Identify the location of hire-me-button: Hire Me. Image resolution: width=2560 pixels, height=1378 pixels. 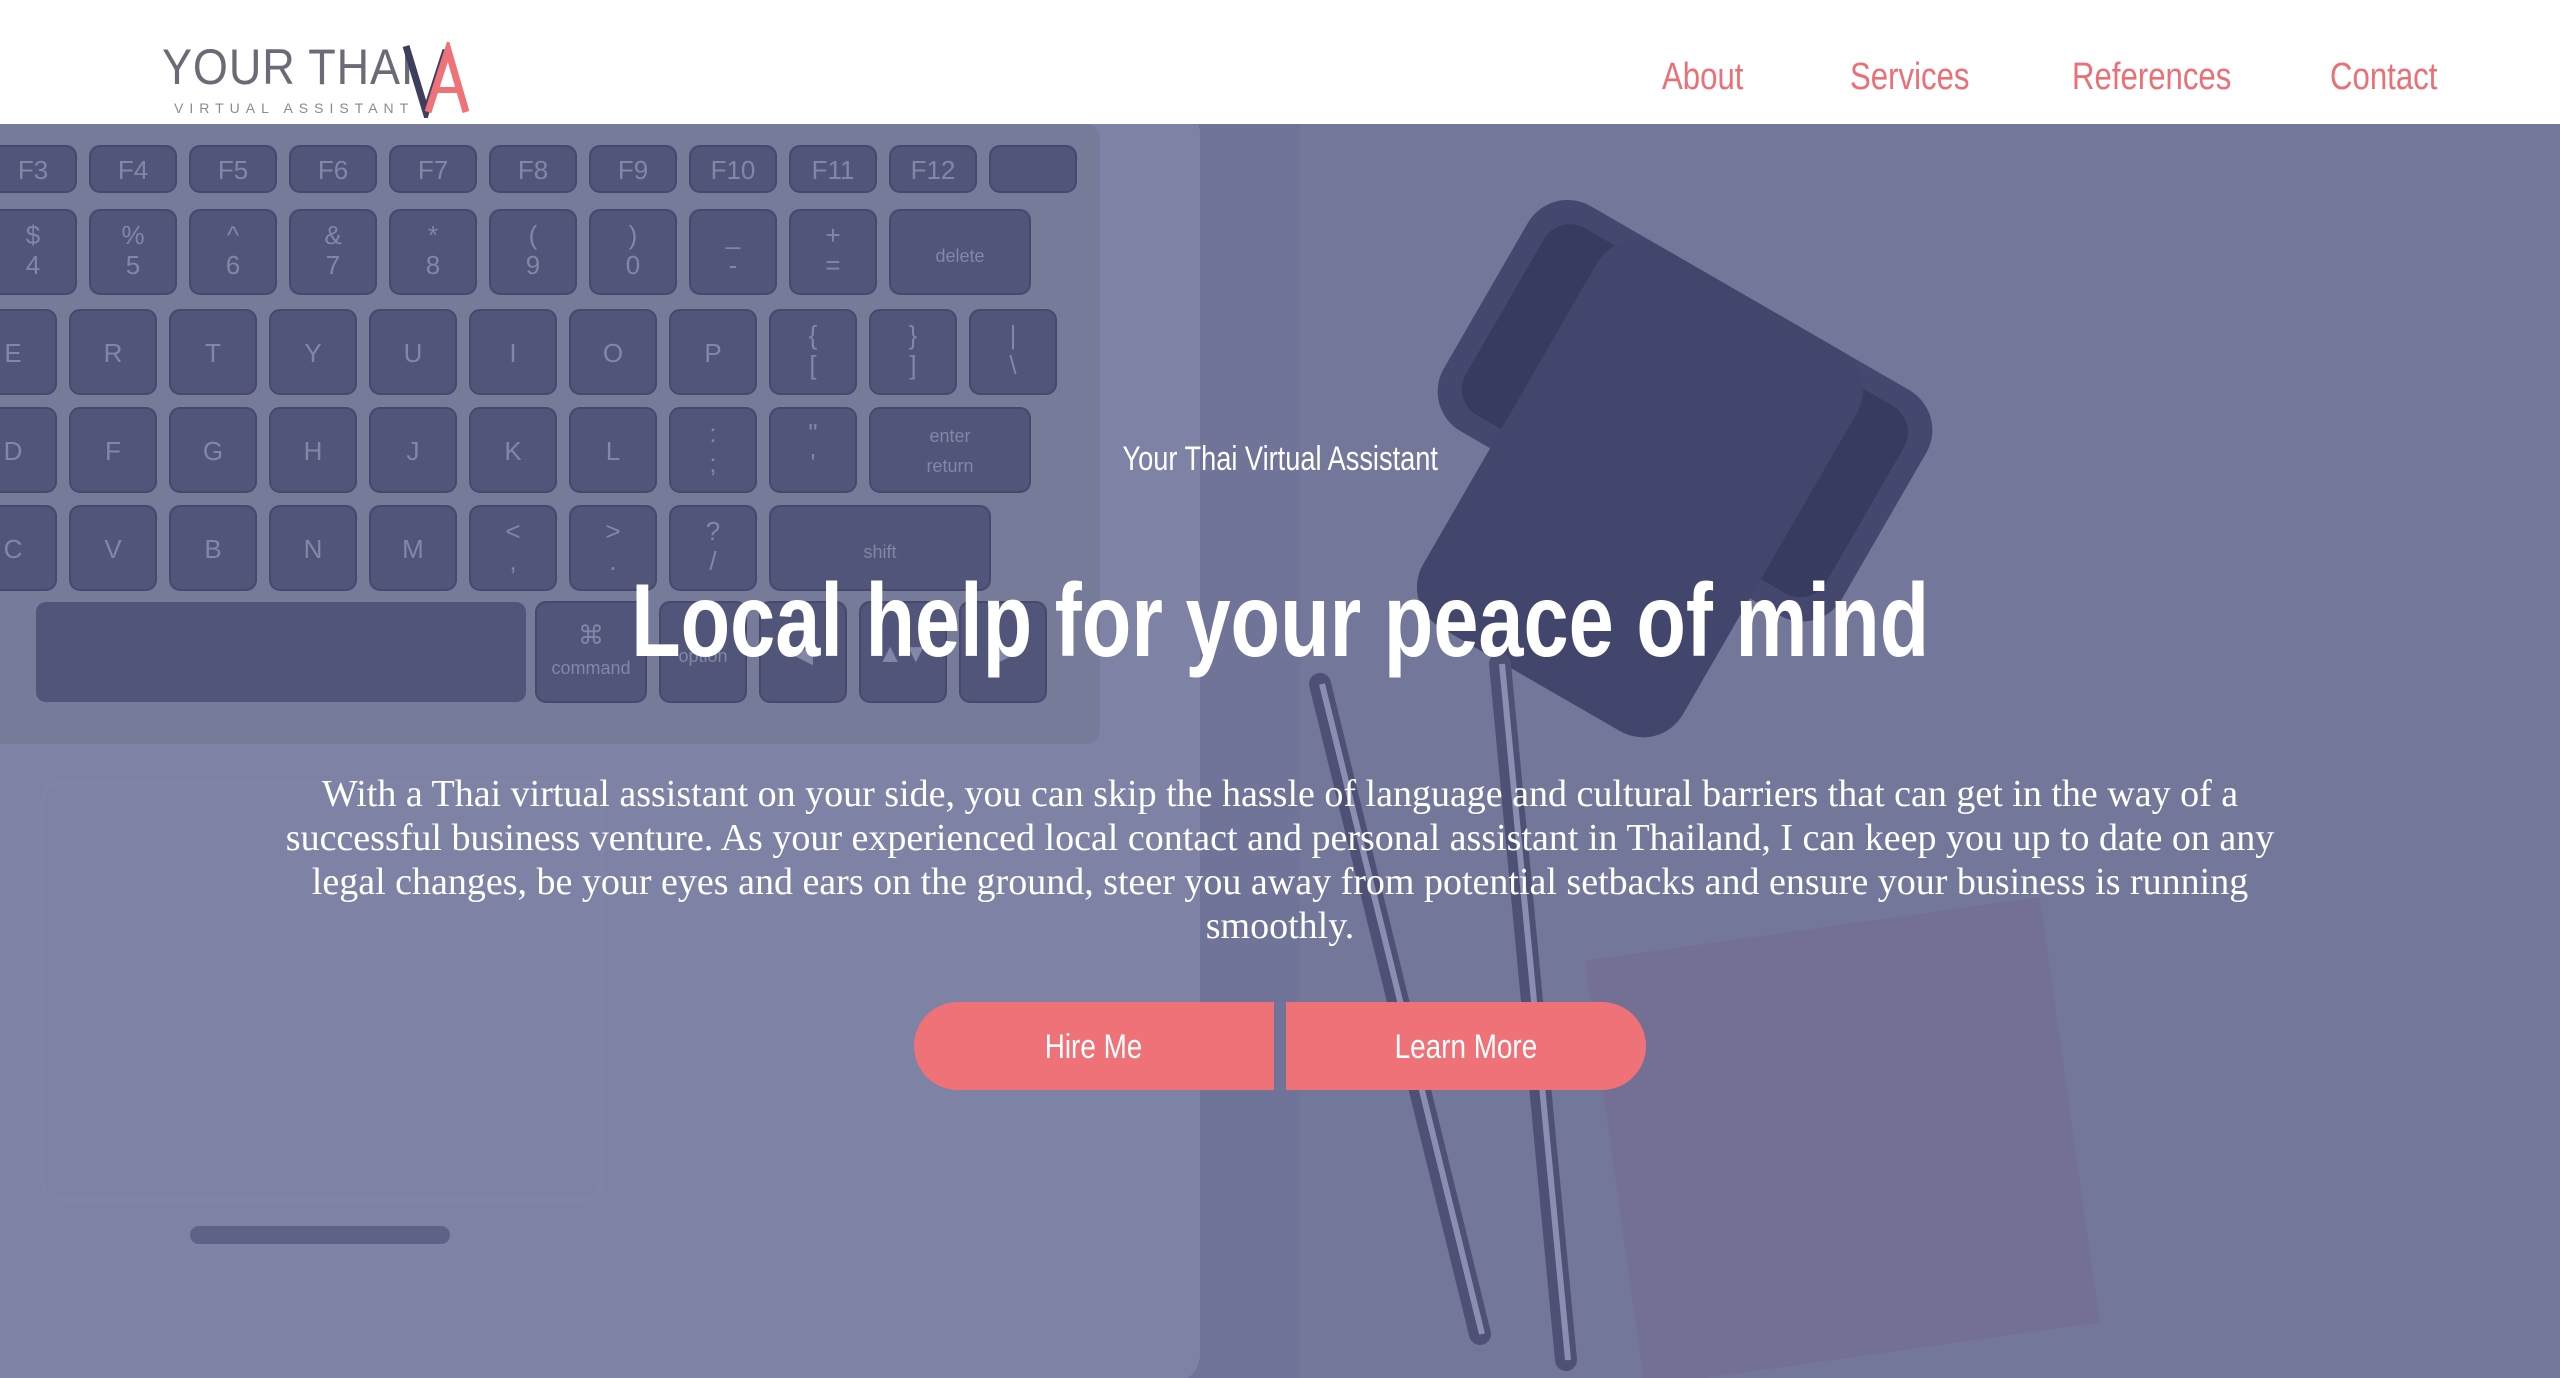
(1094, 1046).